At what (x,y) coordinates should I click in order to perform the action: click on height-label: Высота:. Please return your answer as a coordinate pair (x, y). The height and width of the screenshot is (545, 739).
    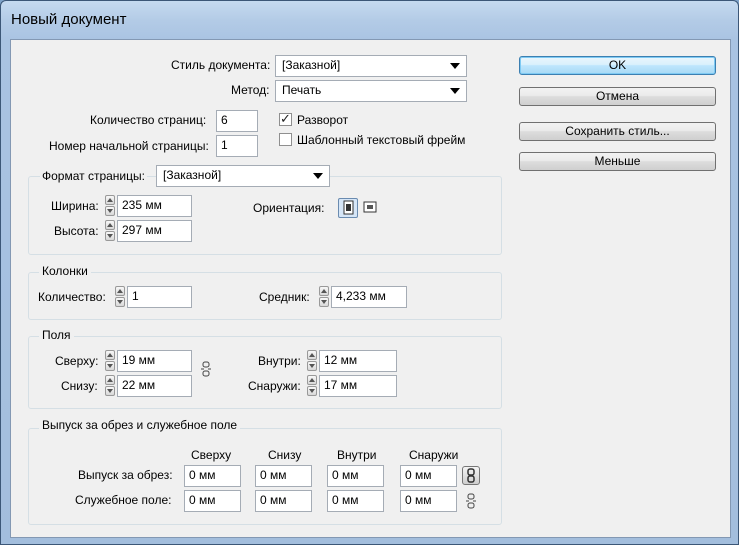
    Looking at the image, I should click on (76, 231).